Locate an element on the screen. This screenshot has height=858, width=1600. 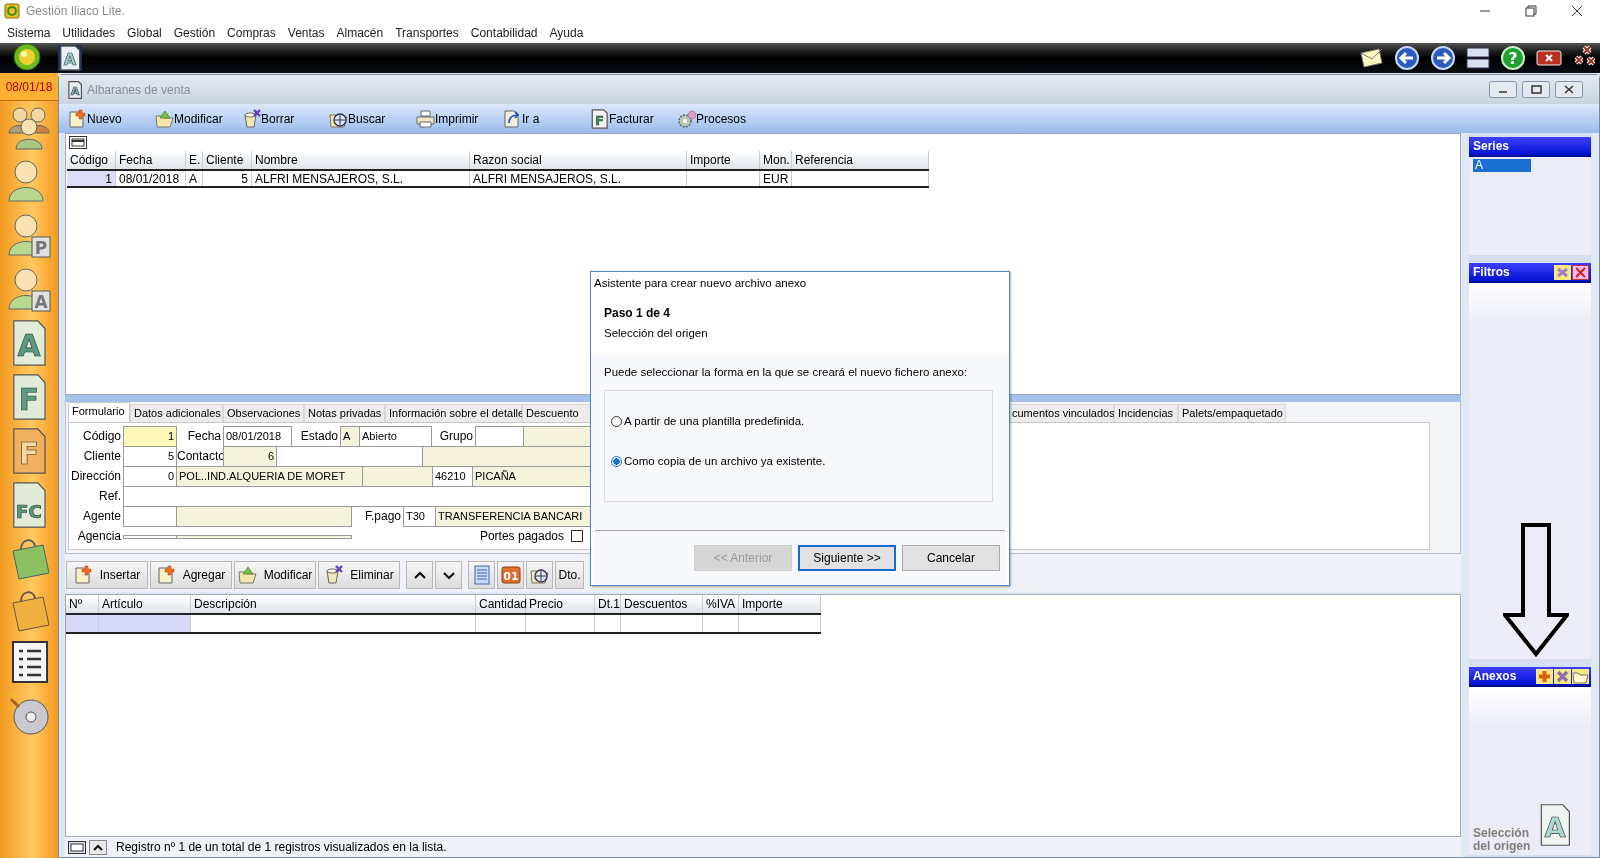
field-label: Dirección is located at coordinates (96, 476).